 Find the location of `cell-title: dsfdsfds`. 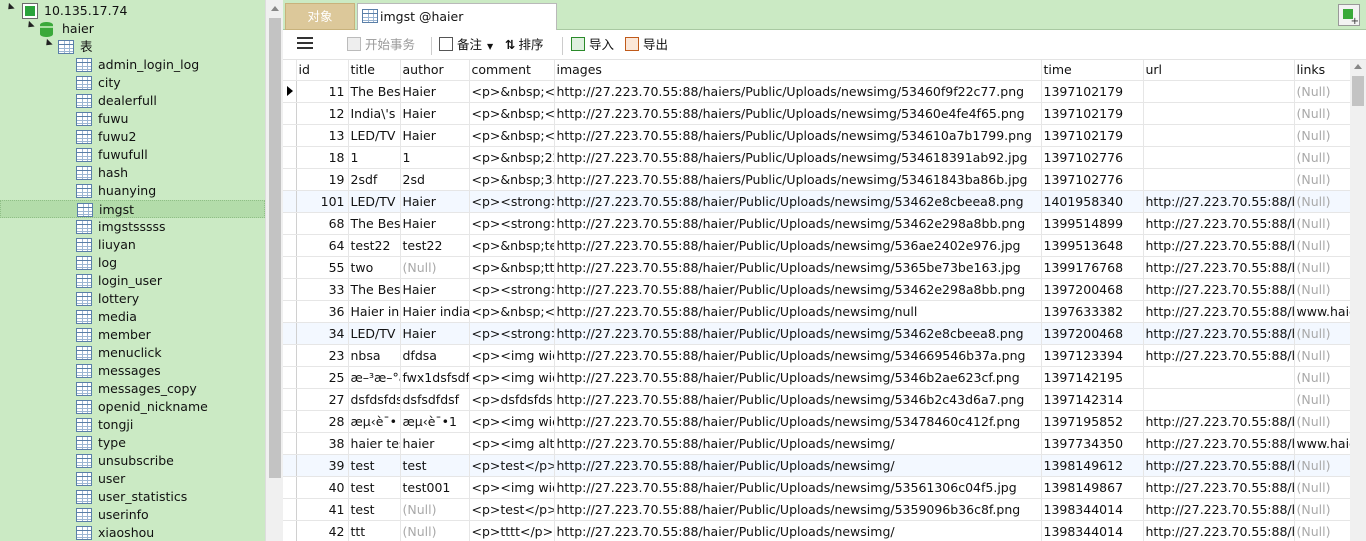

cell-title: dsfdsfds is located at coordinates (374, 399).